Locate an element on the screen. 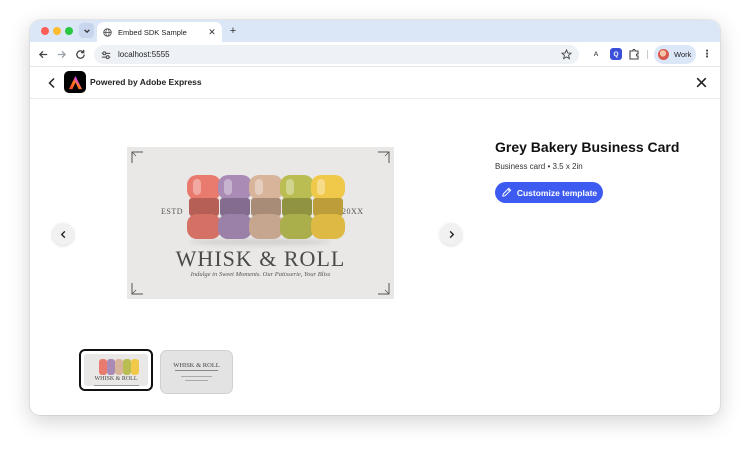  browser-tab: Embed SDK Sample ✕ is located at coordinates (159, 32).